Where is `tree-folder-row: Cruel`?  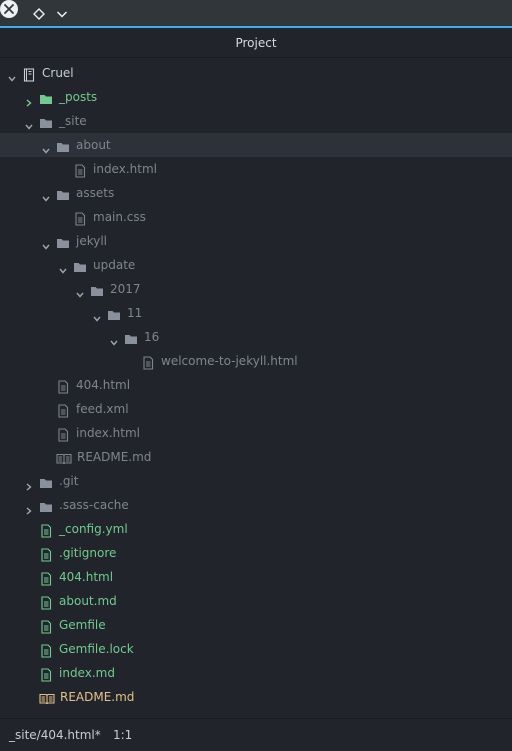 tree-folder-row: Cruel is located at coordinates (256, 73).